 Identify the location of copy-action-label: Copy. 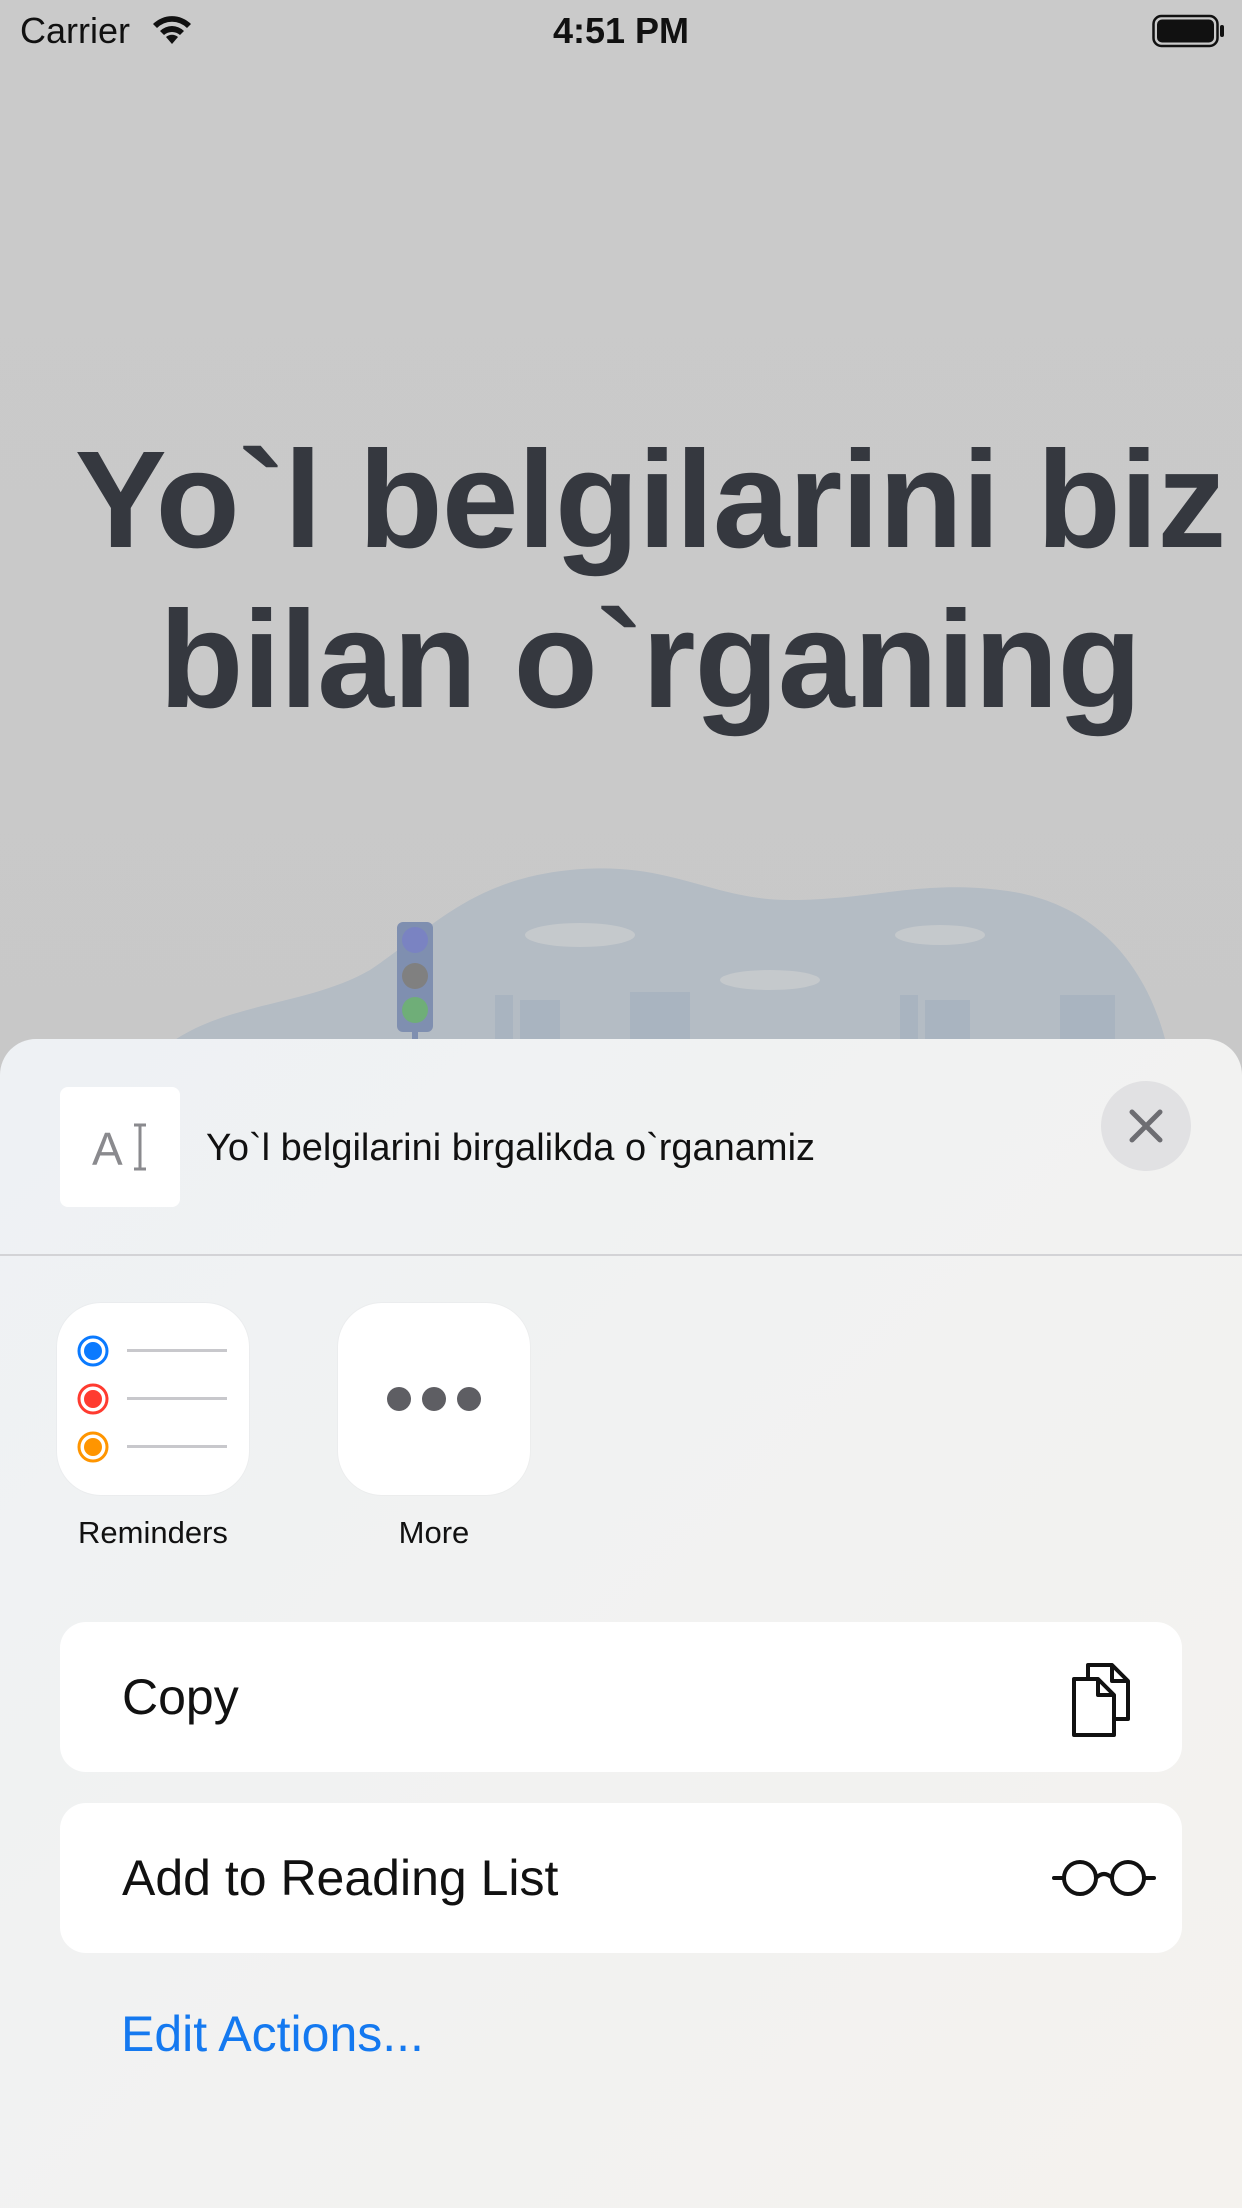
(180, 1697).